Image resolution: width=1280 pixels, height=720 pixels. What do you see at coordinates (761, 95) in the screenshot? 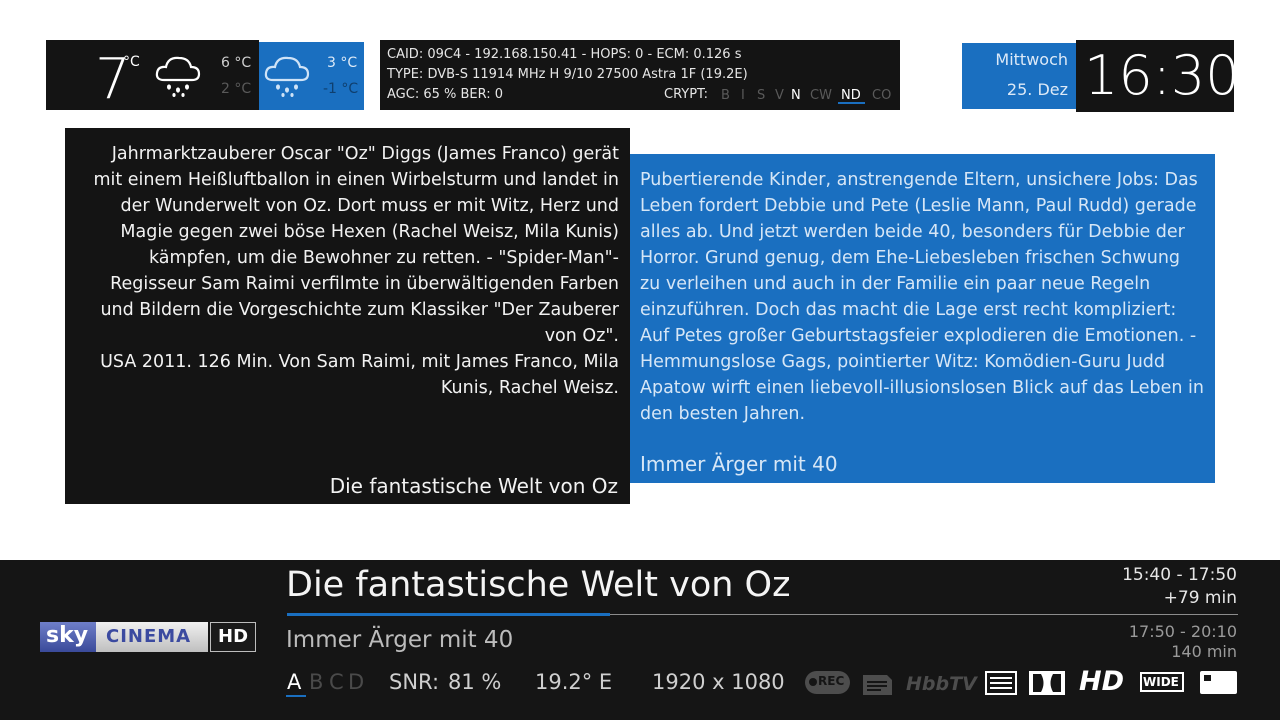
I see `crypt-flag-s: S` at bounding box center [761, 95].